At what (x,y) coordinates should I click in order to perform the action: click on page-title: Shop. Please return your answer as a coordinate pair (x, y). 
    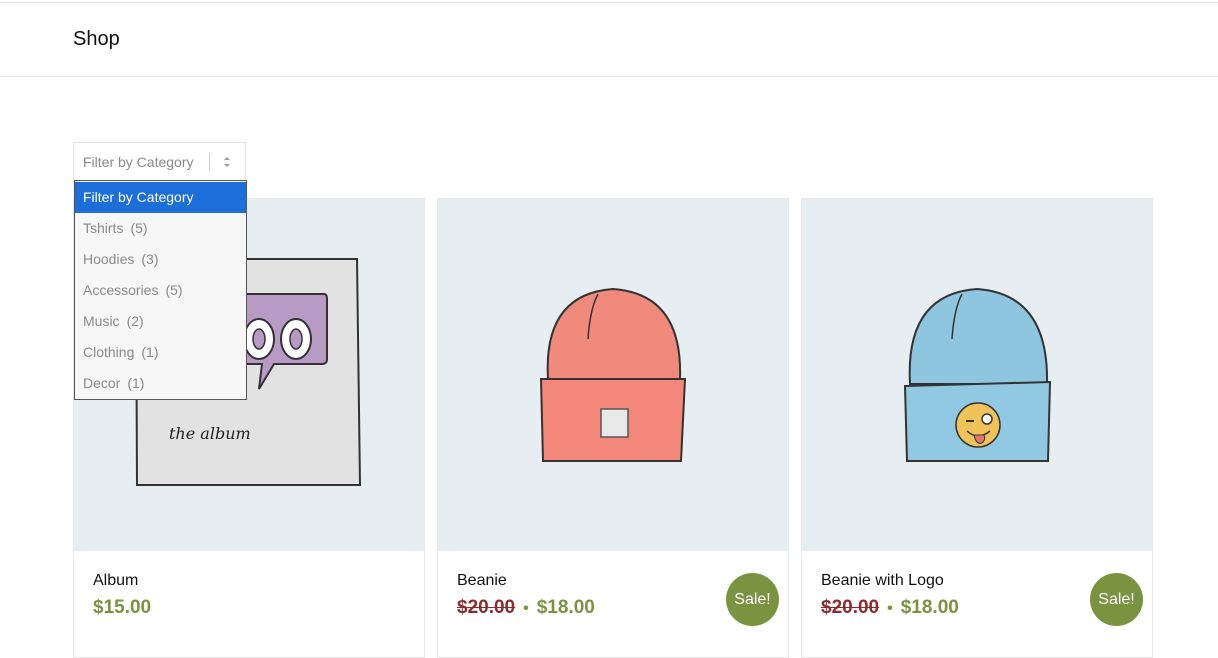
    Looking at the image, I should click on (96, 39).